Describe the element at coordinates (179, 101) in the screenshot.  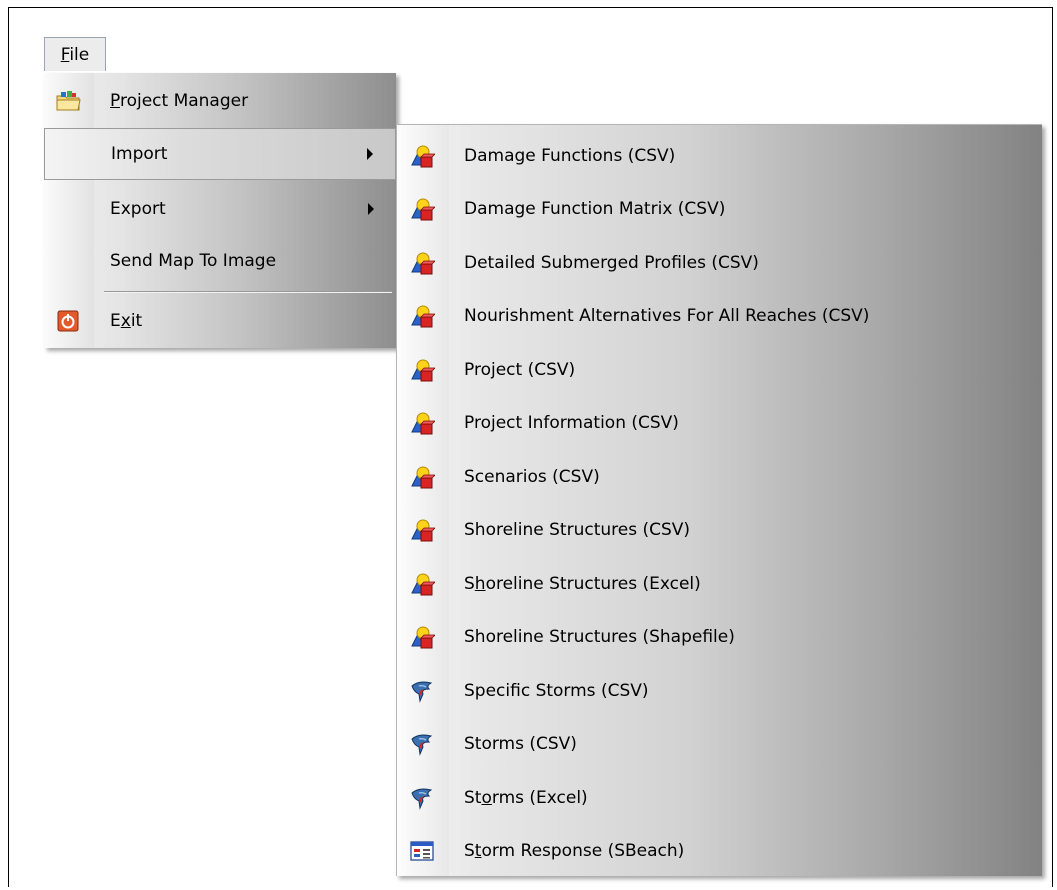
I see `menu-item-label: Project Manager` at that location.